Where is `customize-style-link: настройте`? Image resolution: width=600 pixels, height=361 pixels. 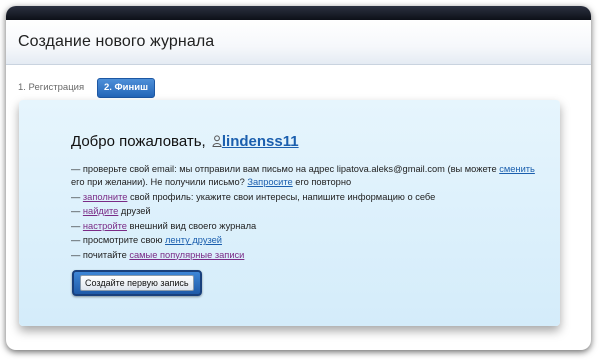 customize-style-link: настройте is located at coordinates (105, 226).